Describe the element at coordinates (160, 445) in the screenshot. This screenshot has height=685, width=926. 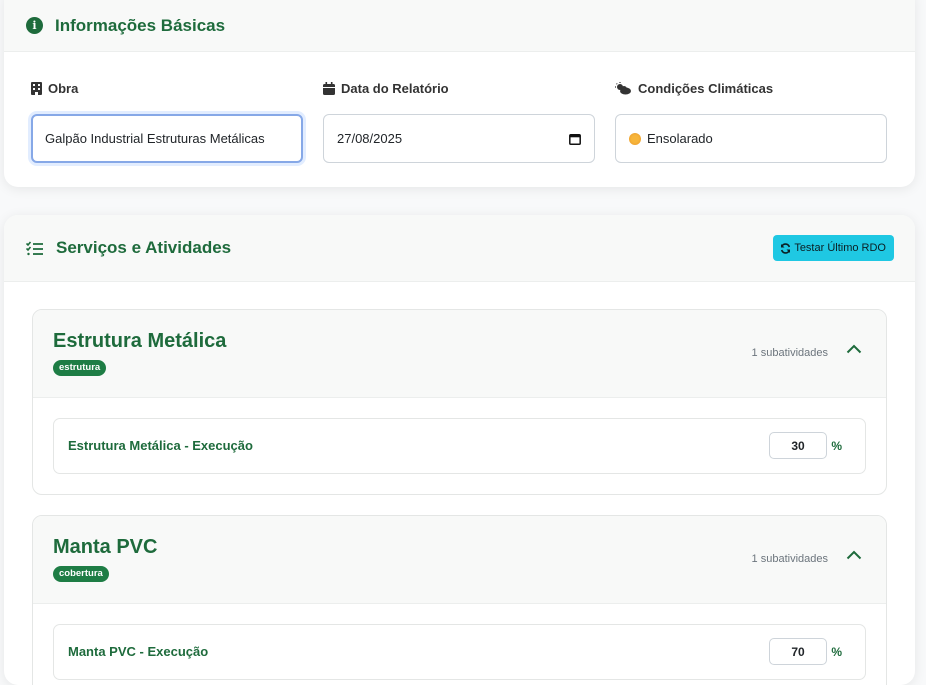
I see `activity-label: Estrutura Metálica - Execução` at that location.